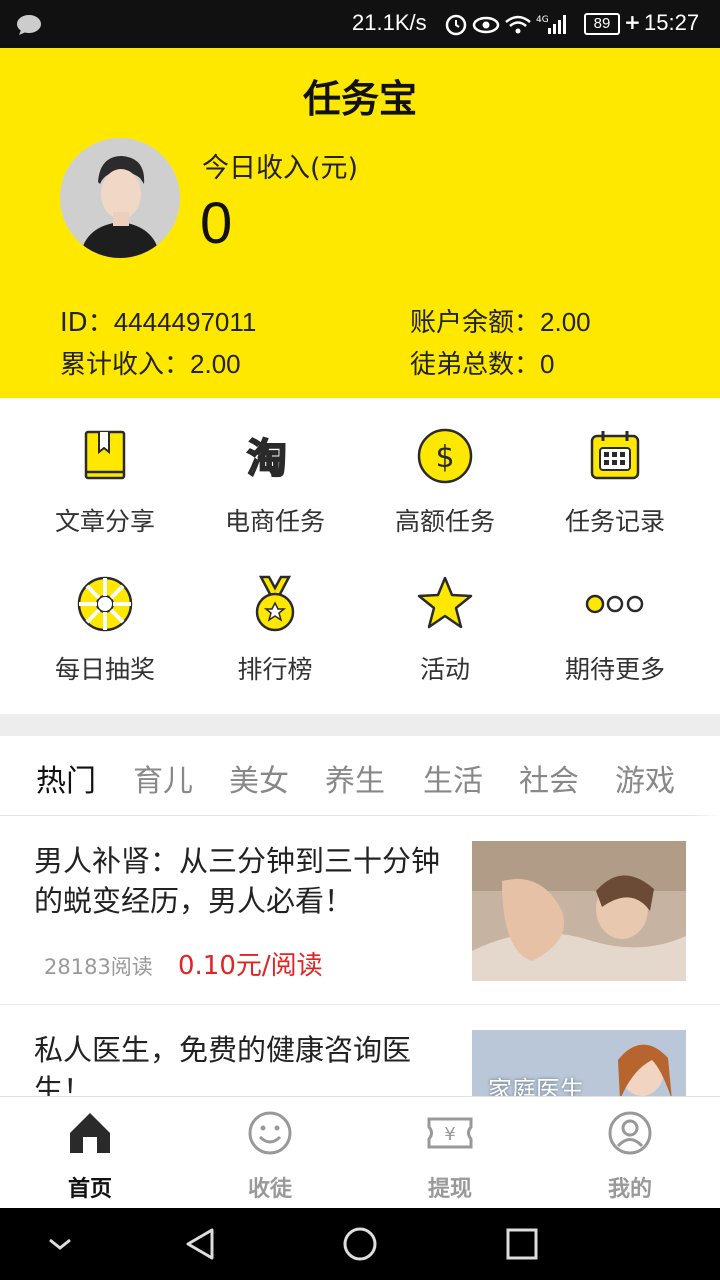 The width and height of the screenshot is (720, 1280). I want to click on menu-high-reward-task: $ 高额任务, so click(445, 468).